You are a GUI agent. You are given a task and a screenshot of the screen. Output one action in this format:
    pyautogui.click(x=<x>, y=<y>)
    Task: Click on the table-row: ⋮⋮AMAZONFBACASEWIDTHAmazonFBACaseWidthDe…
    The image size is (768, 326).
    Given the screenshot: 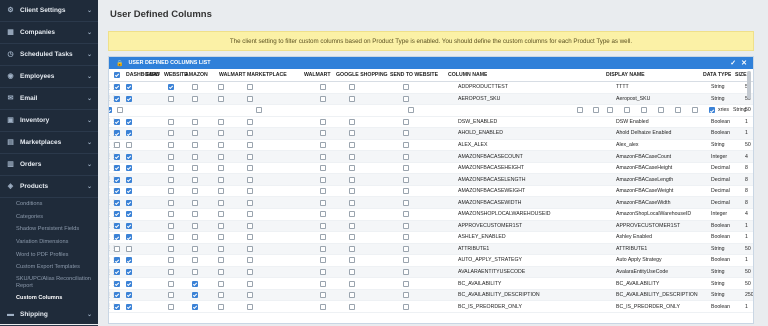 What is the action you would take?
    pyautogui.click(x=431, y=203)
    